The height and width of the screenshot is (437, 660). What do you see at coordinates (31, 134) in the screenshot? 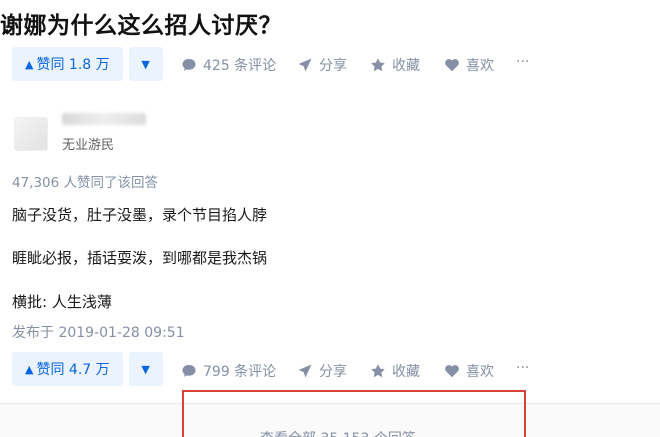
I see `avatar` at bounding box center [31, 134].